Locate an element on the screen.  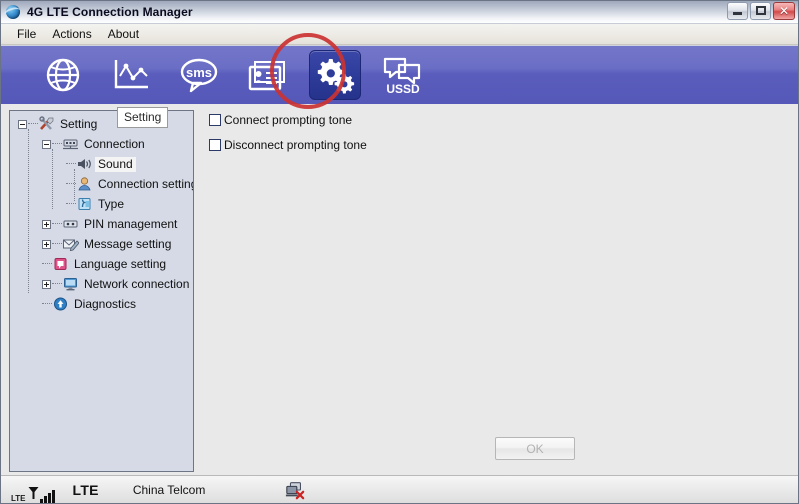
speaker-icon is located at coordinates (84, 164).